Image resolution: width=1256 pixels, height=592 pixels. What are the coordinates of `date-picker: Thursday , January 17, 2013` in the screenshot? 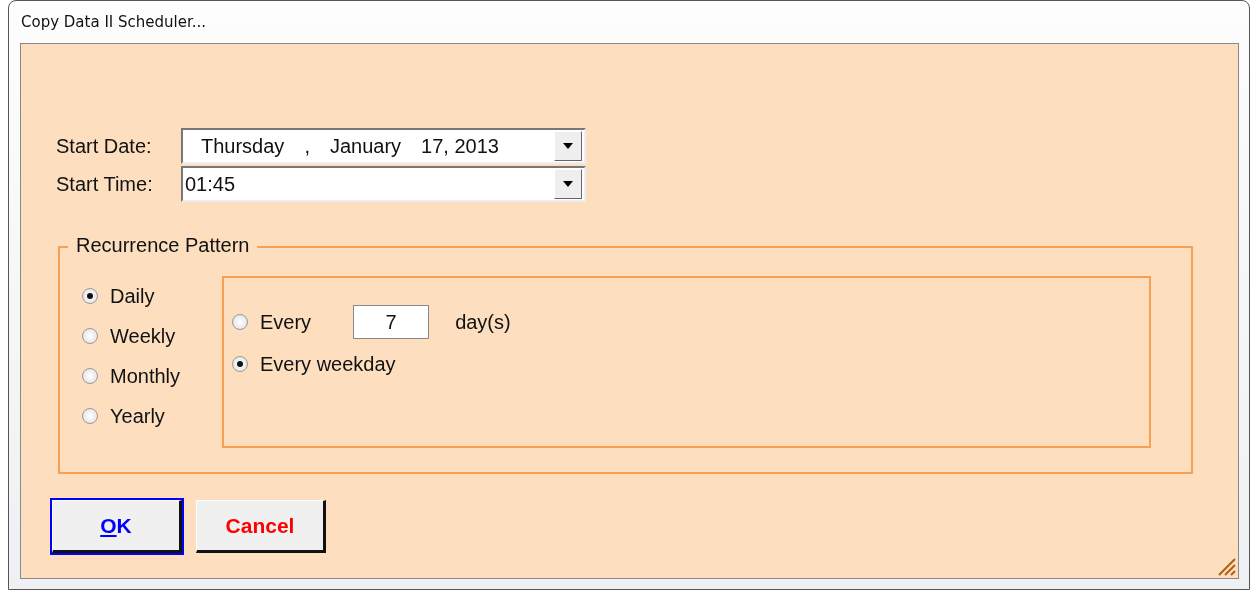 It's located at (383, 146).